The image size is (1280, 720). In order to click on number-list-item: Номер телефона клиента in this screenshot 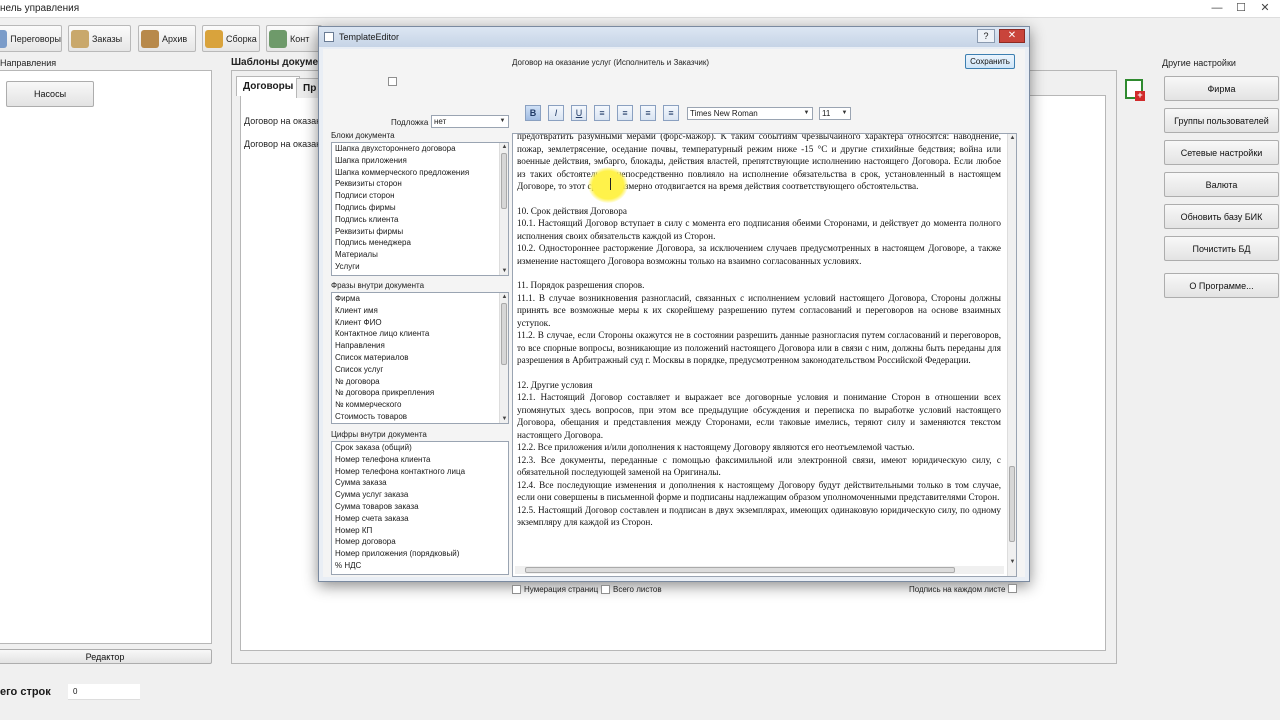, I will do `click(420, 460)`.